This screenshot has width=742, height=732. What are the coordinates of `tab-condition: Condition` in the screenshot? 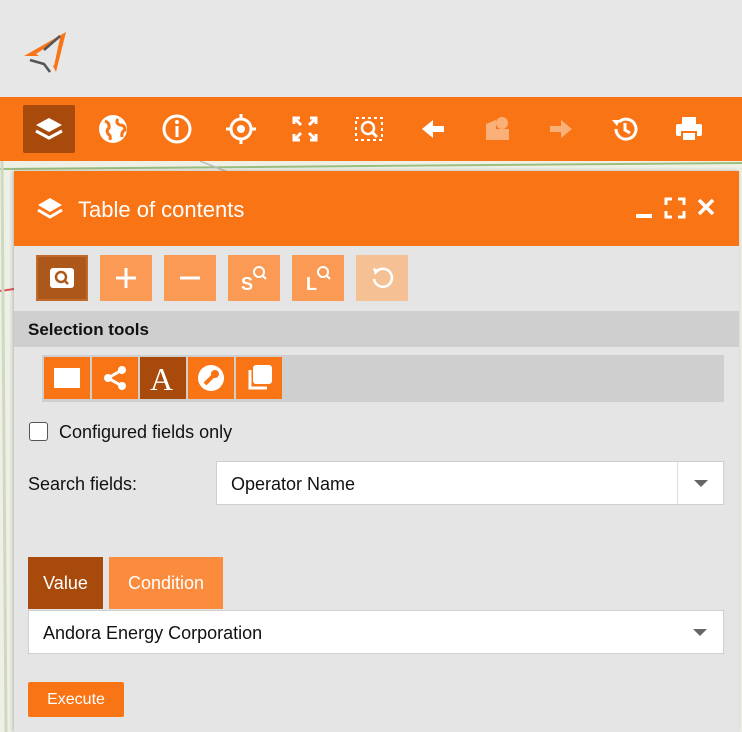 It's located at (166, 583).